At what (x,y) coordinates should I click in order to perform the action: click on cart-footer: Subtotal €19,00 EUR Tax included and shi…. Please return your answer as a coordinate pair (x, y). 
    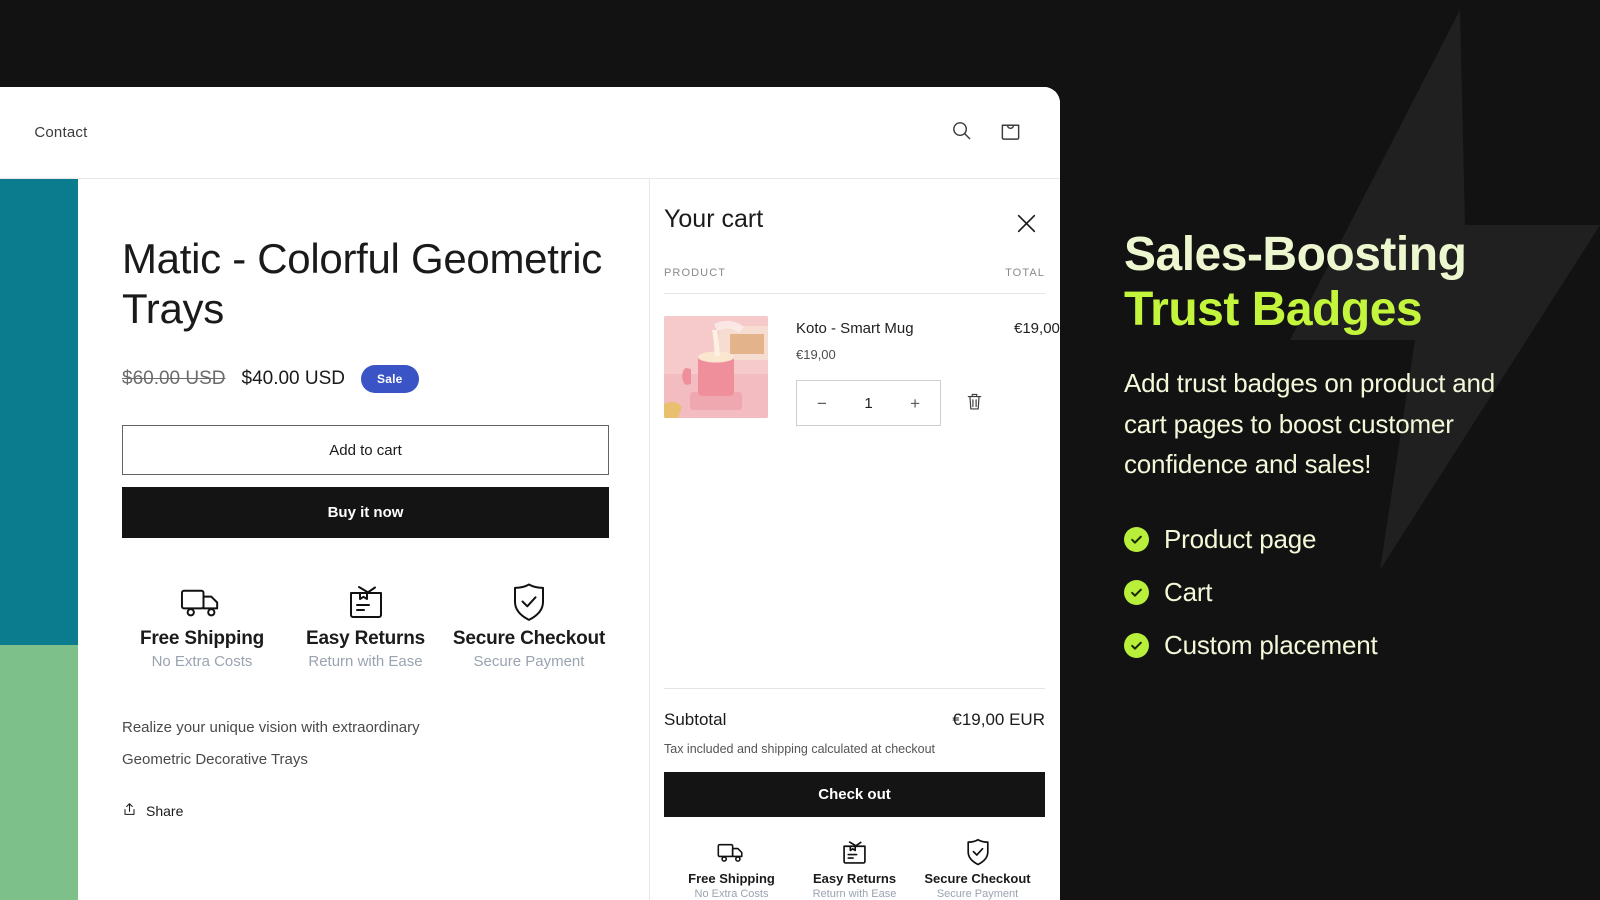
    Looking at the image, I should click on (854, 794).